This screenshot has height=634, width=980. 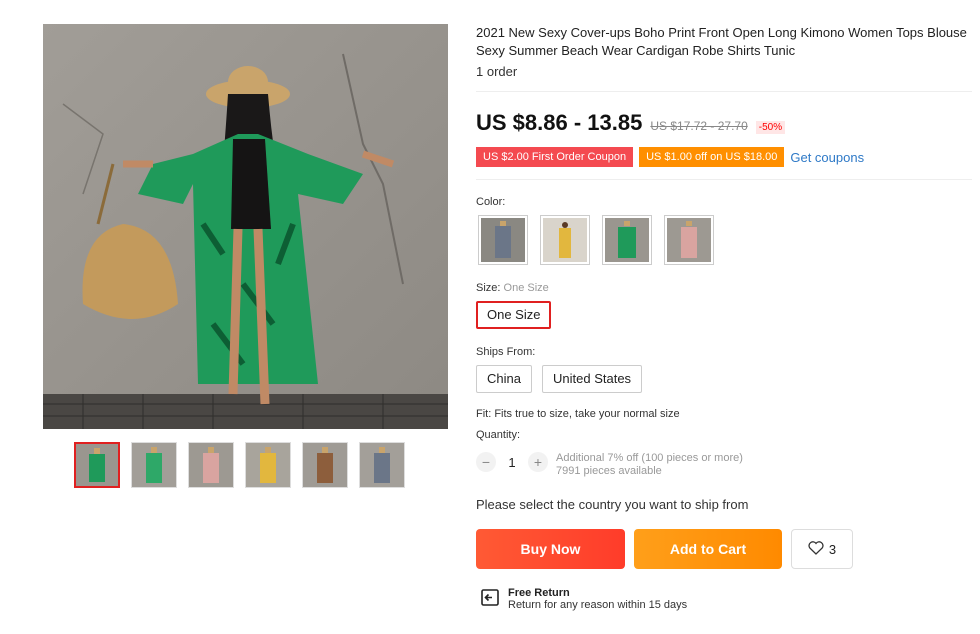 I want to click on original-price: US $17.72 - 27.70, so click(x=699, y=126).